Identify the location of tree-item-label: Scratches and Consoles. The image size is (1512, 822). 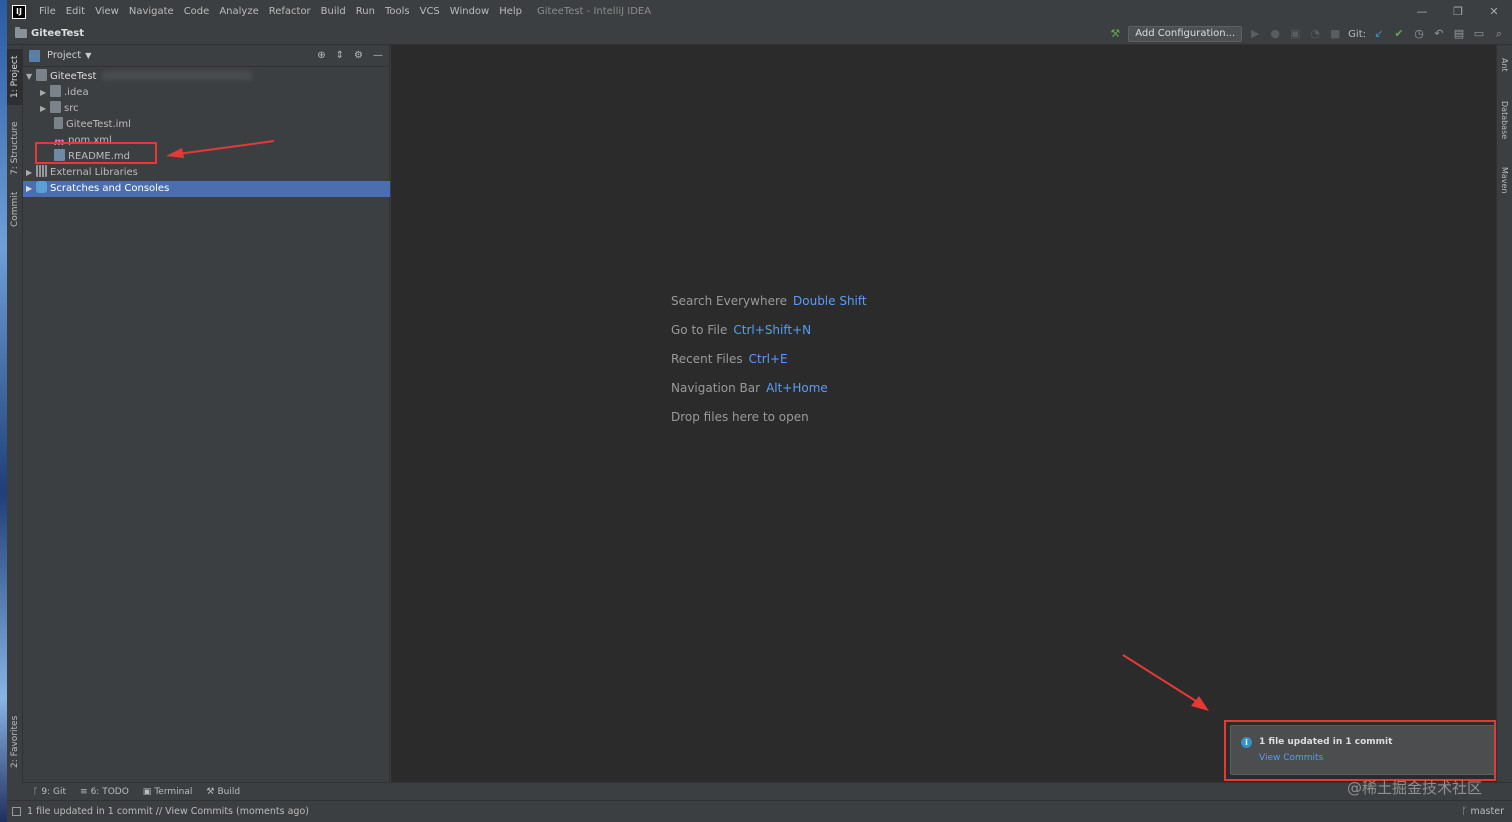
(110, 188).